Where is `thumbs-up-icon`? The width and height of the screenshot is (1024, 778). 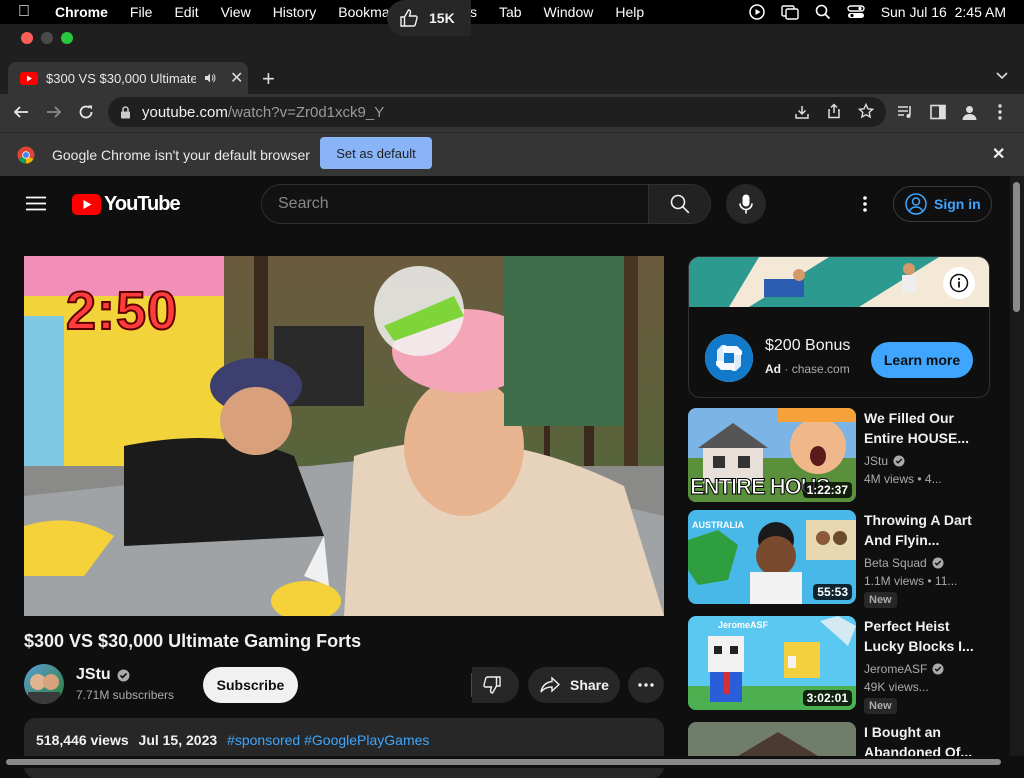 thumbs-up-icon is located at coordinates (409, 18).